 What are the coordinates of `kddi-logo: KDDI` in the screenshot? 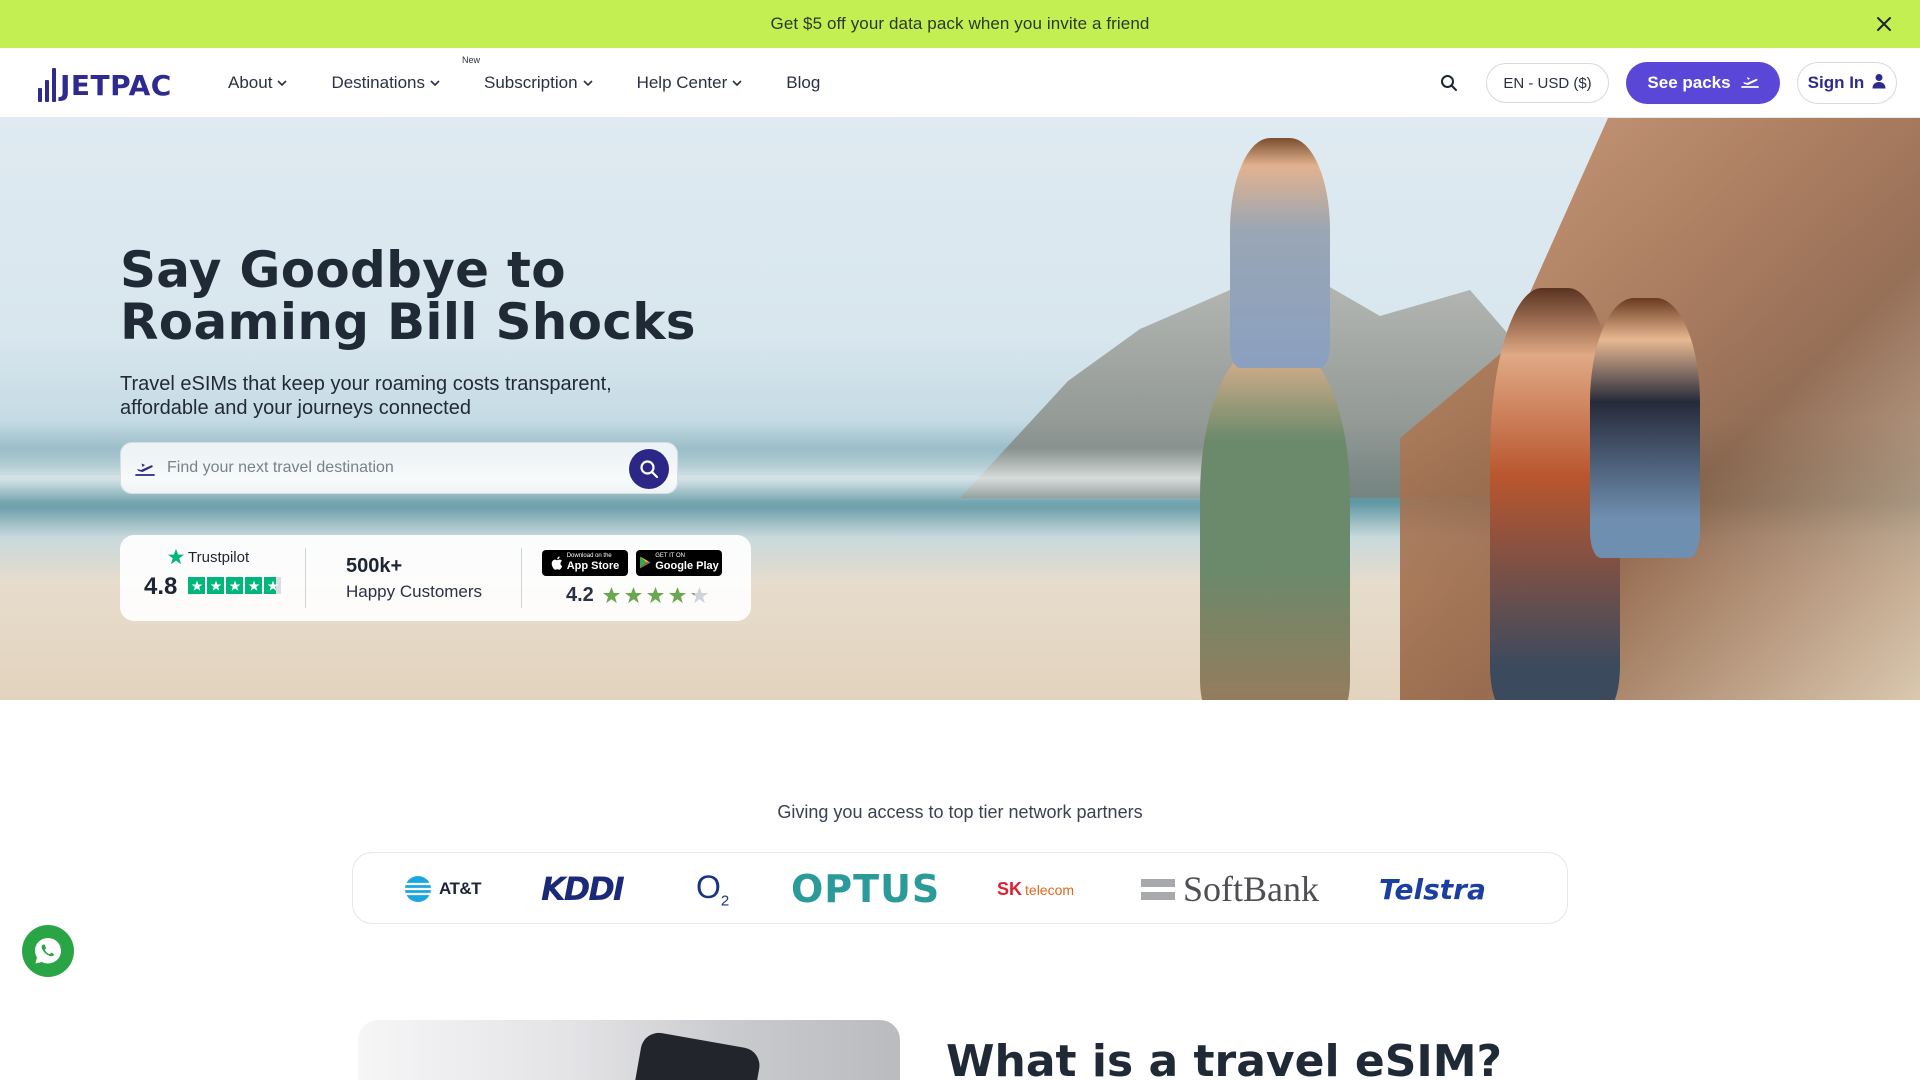 It's located at (583, 889).